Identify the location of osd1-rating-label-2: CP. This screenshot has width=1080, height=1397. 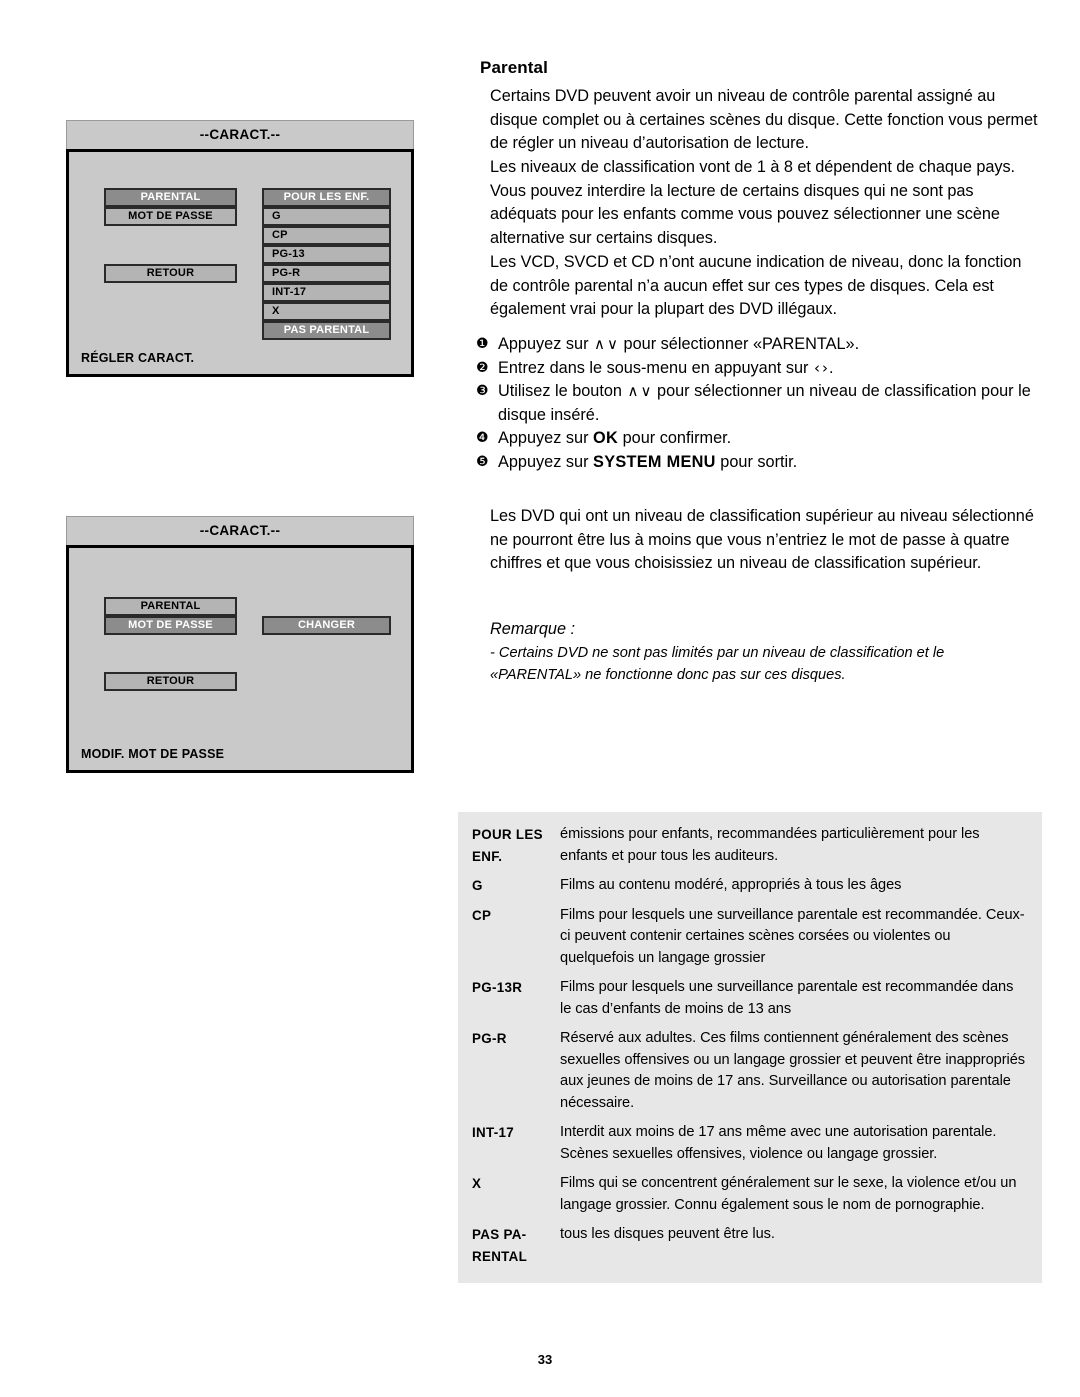
(280, 235).